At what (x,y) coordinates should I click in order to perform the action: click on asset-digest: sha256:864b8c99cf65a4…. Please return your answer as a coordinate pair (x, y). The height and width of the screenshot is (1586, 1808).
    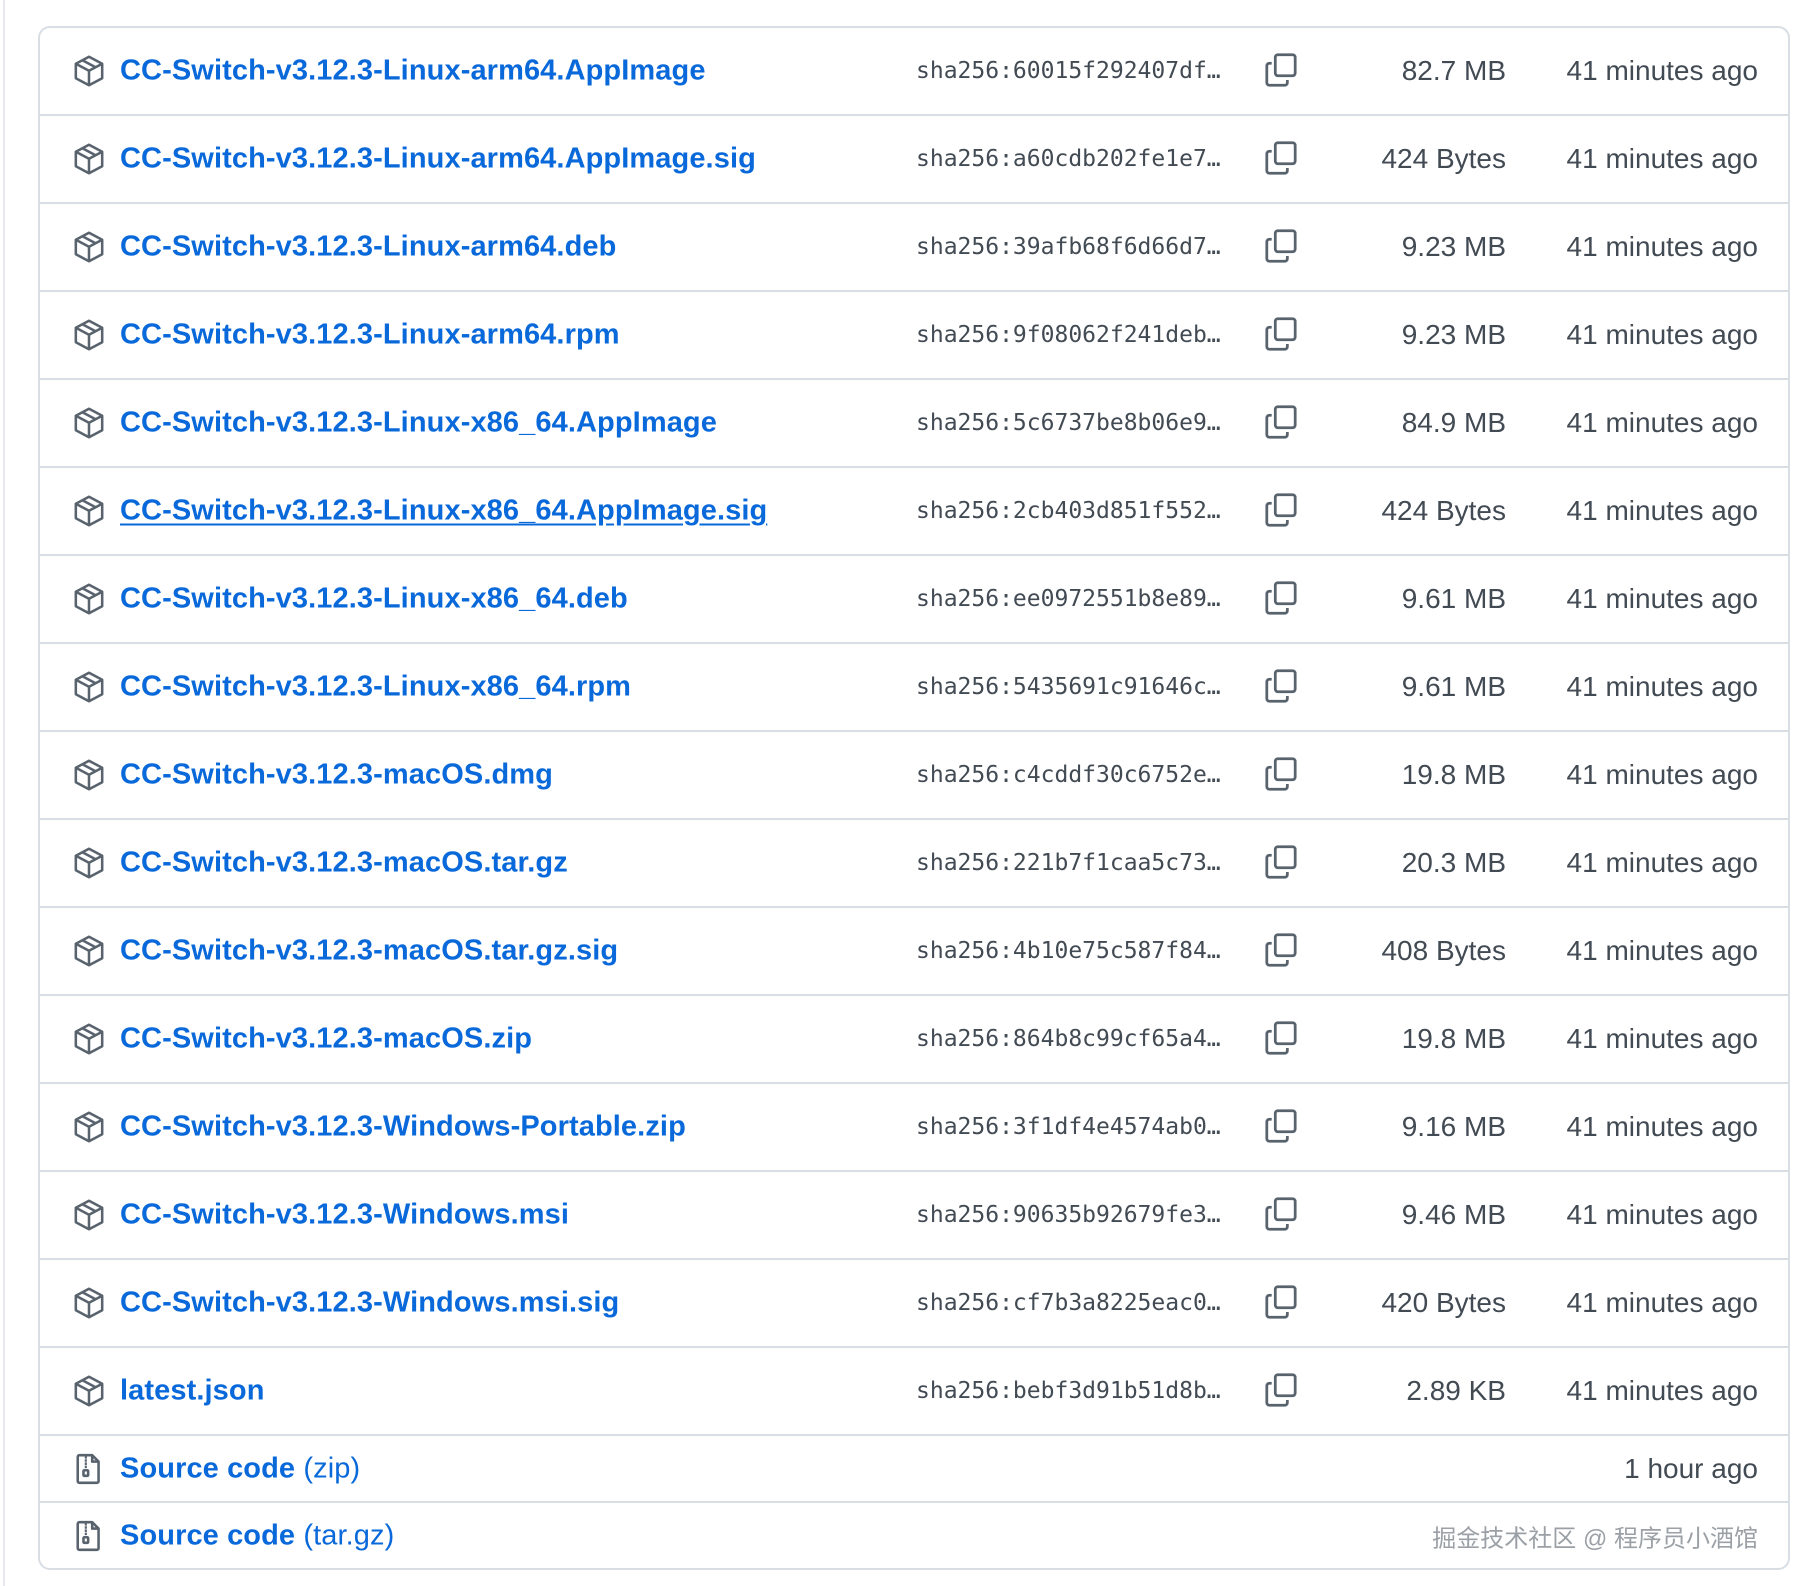
    Looking at the image, I should click on (1068, 1039).